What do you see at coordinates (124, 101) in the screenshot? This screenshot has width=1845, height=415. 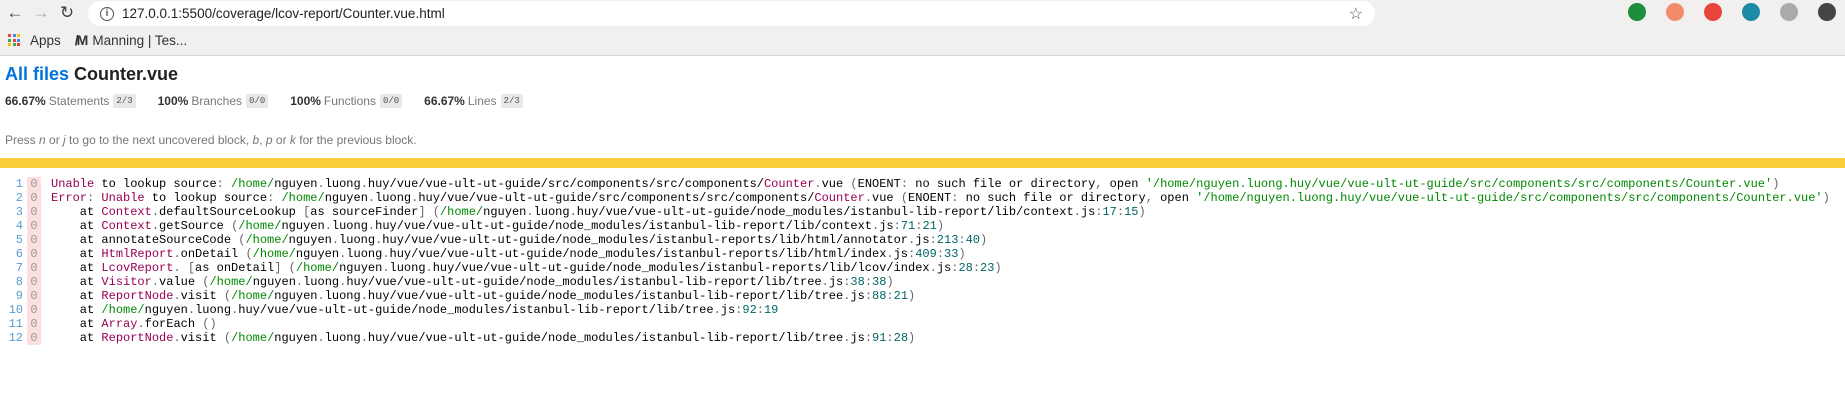 I see `stat-fraction: 2/3` at bounding box center [124, 101].